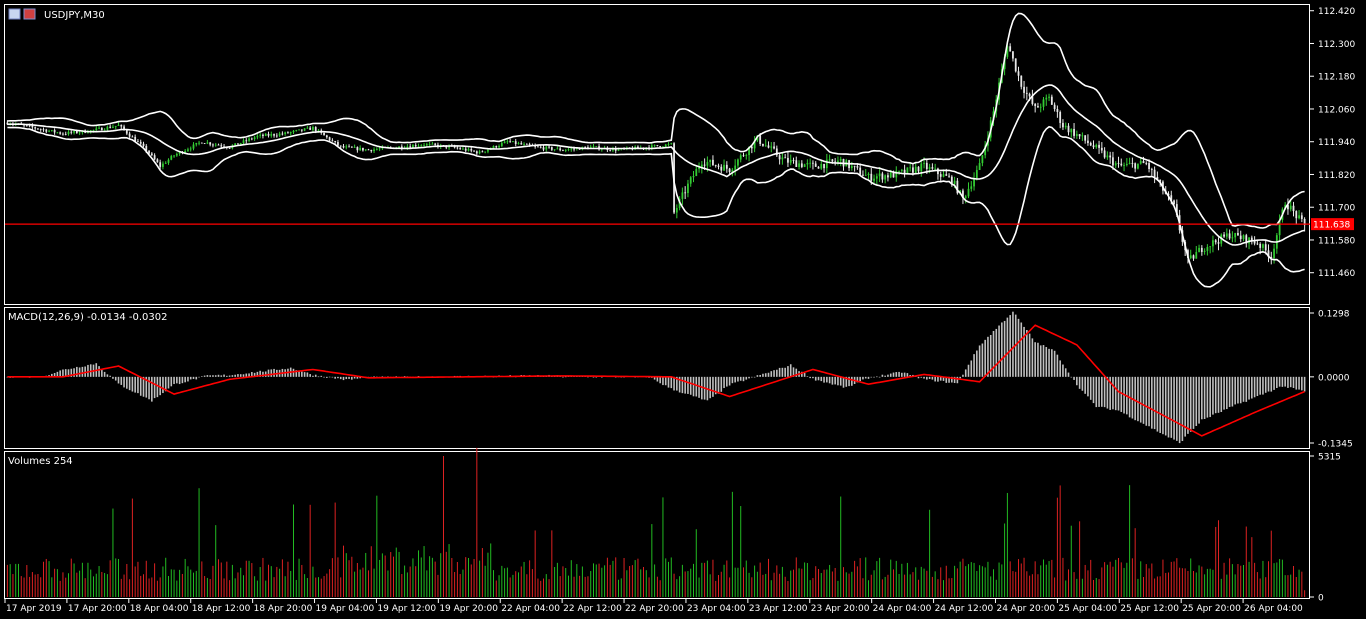  I want to click on time-tick-label: 23 Apr 20:00, so click(840, 609).